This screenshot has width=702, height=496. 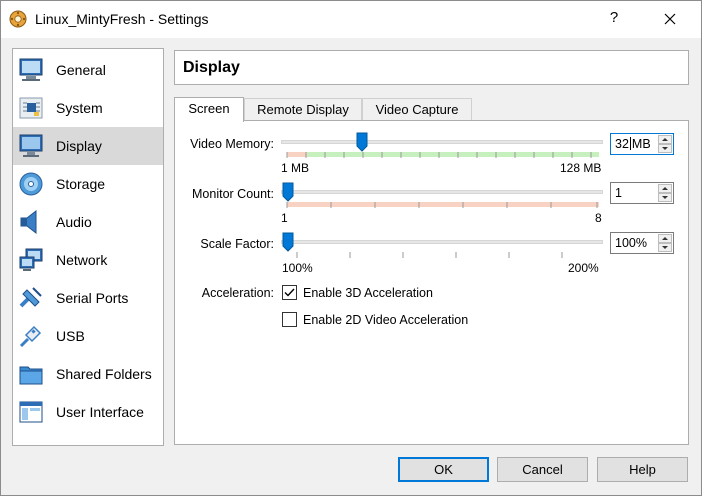 What do you see at coordinates (28, 222) in the screenshot?
I see `speaker-icon` at bounding box center [28, 222].